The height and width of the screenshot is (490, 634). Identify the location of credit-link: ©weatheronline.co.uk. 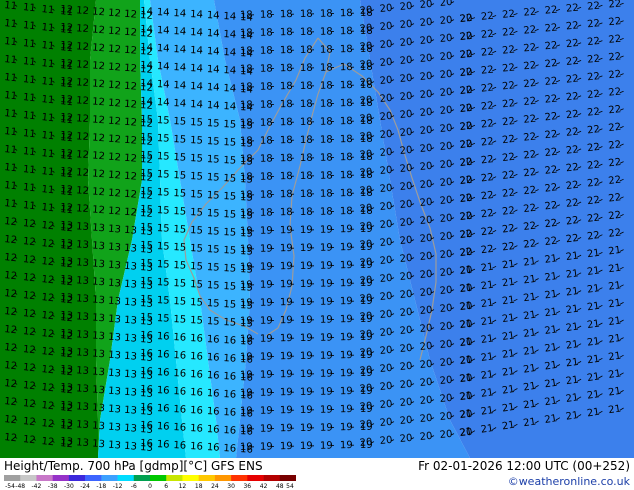
(569, 482).